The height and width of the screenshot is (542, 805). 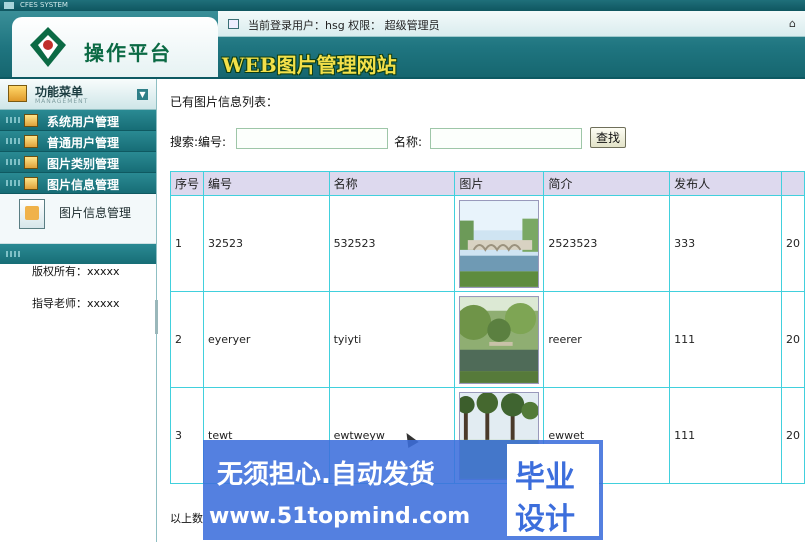 What do you see at coordinates (83, 164) in the screenshot?
I see `sidebar-item-label: 图片类别管理` at bounding box center [83, 164].